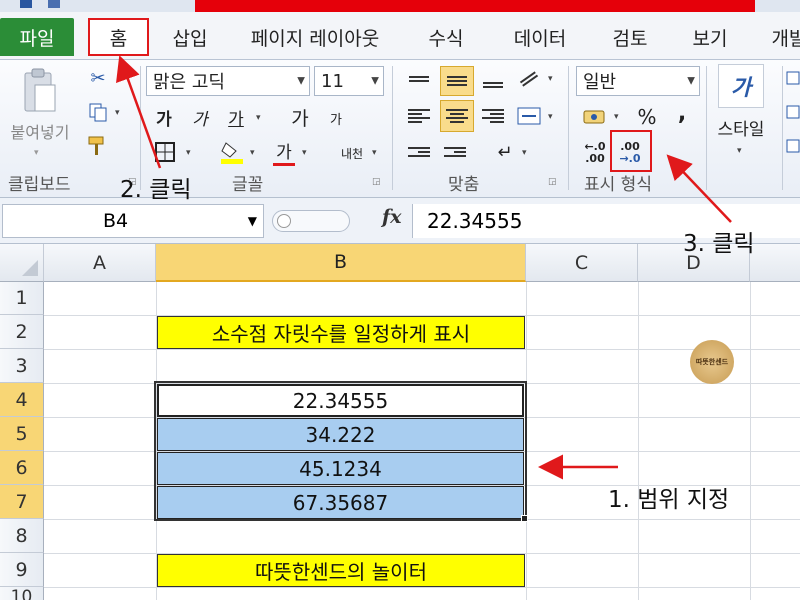 Image resolution: width=800 pixels, height=600 pixels. I want to click on align-center-icon, so click(457, 116).